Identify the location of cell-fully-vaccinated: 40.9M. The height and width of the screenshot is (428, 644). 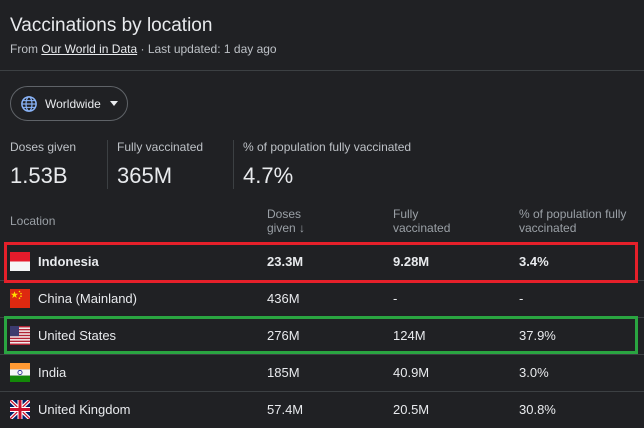
(411, 372).